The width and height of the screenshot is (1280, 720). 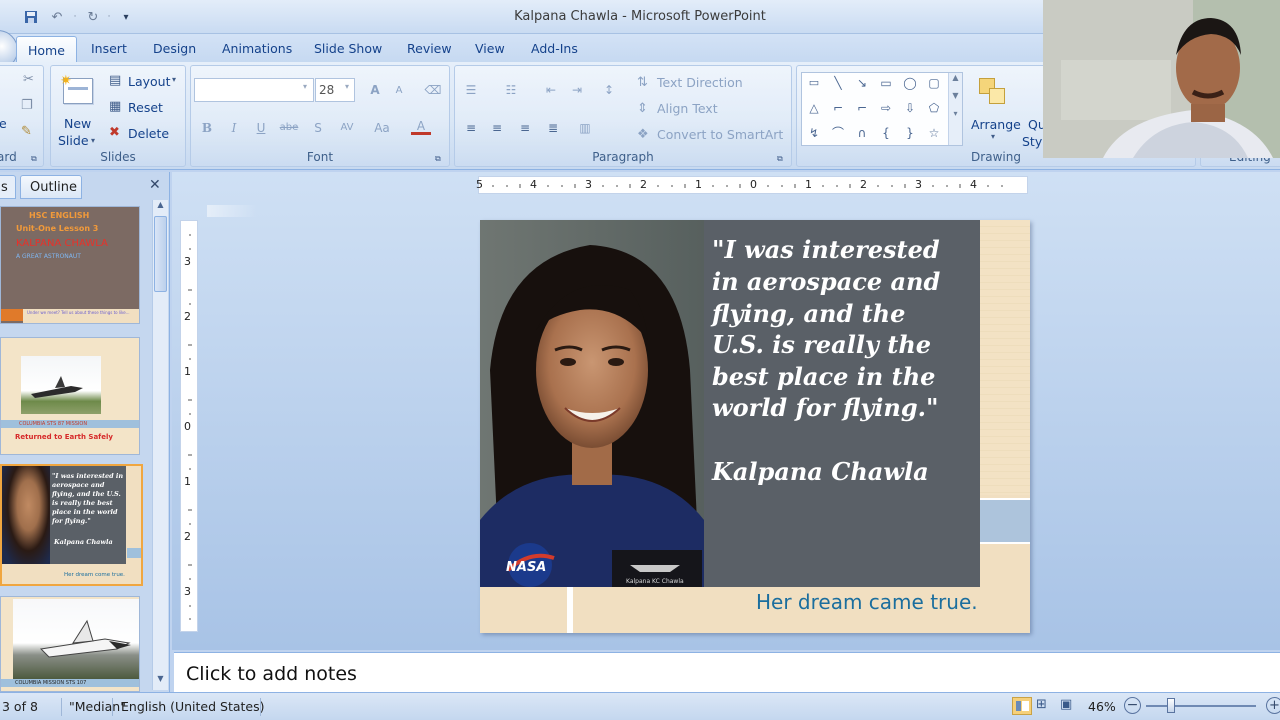 I want to click on line-spacing-icon: ↕, so click(x=609, y=90).